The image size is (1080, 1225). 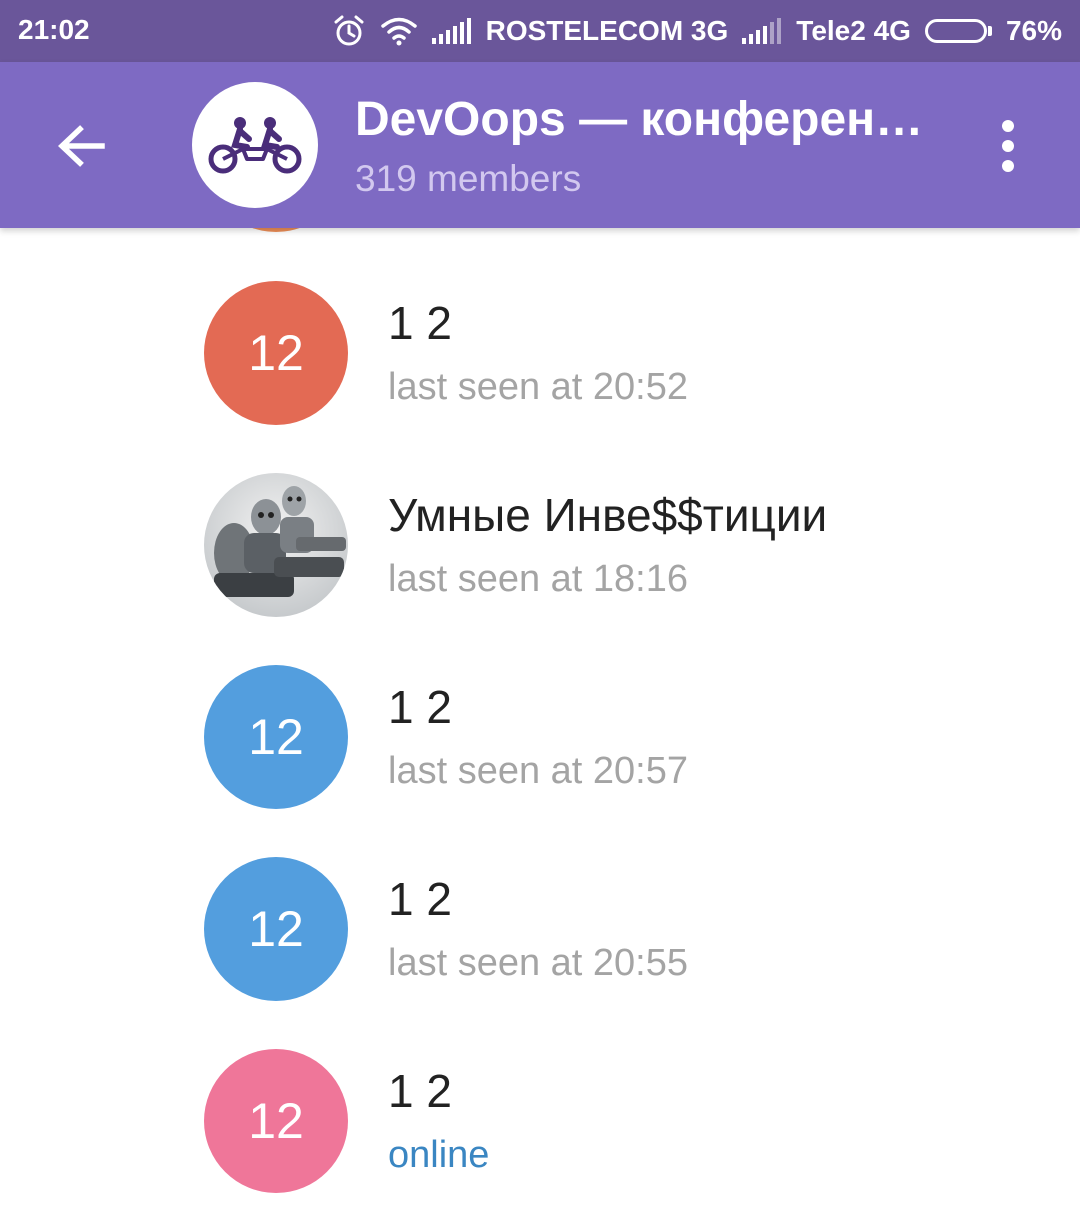 I want to click on status-time: 21:02, so click(x=54, y=29).